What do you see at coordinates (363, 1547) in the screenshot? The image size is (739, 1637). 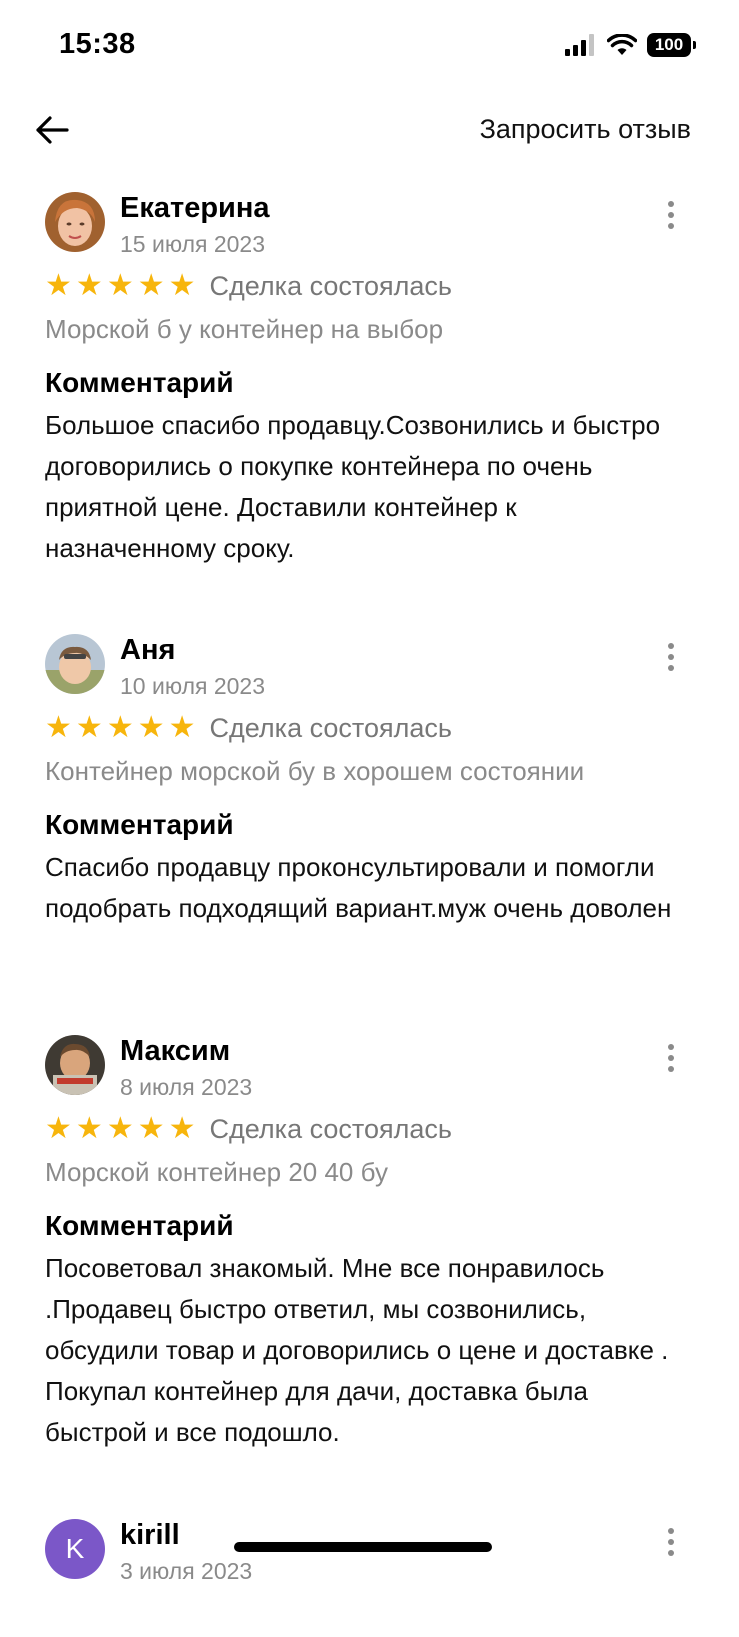 I see `home-indicator` at bounding box center [363, 1547].